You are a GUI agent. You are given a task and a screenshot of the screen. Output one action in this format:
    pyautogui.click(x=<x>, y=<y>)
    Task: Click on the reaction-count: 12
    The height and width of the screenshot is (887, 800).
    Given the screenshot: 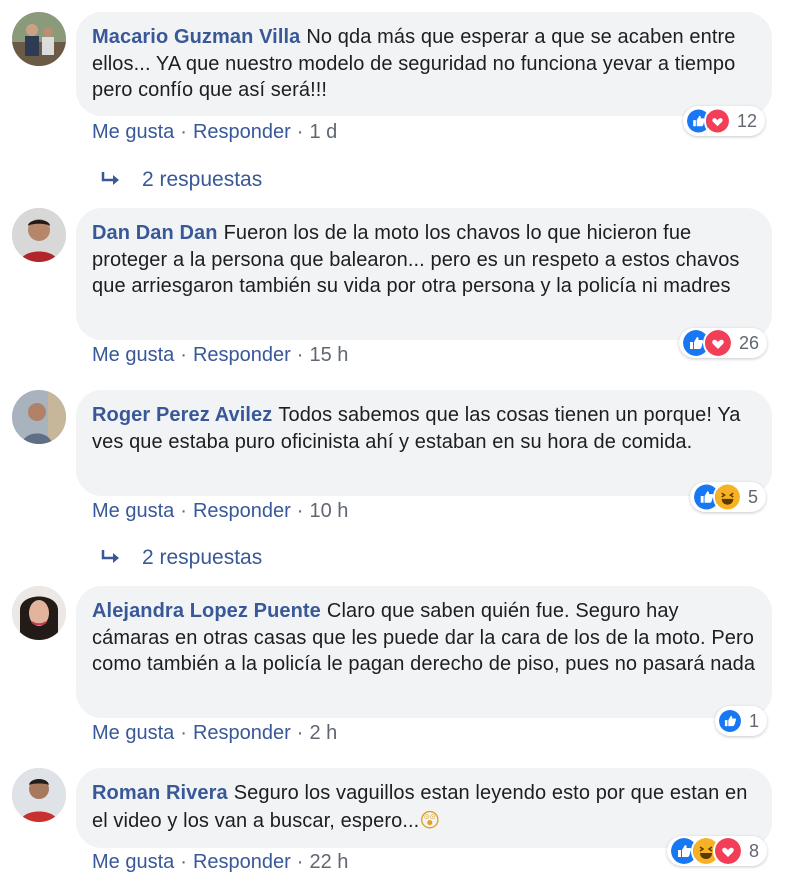 What is the action you would take?
    pyautogui.click(x=746, y=120)
    